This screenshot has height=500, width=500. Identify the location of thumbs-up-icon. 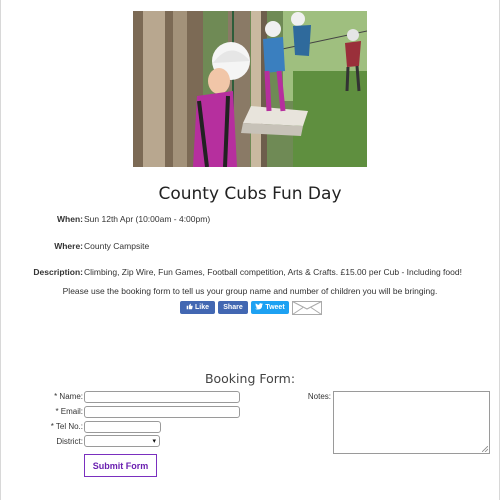
(189, 307).